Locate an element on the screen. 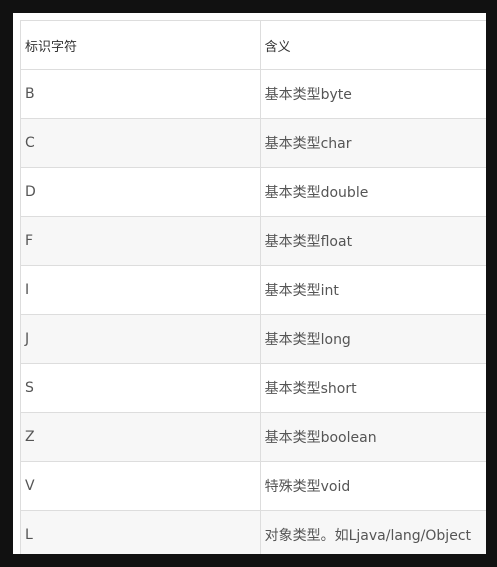  meaning-cell: 基本类型short is located at coordinates (372, 388).